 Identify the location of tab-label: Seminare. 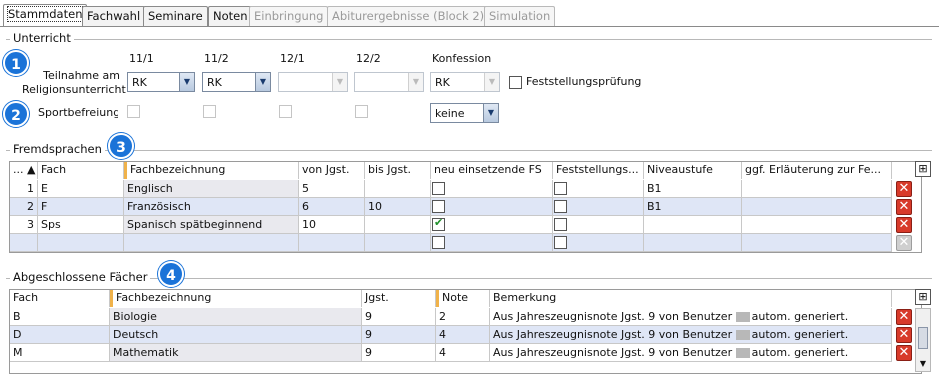
(175, 16).